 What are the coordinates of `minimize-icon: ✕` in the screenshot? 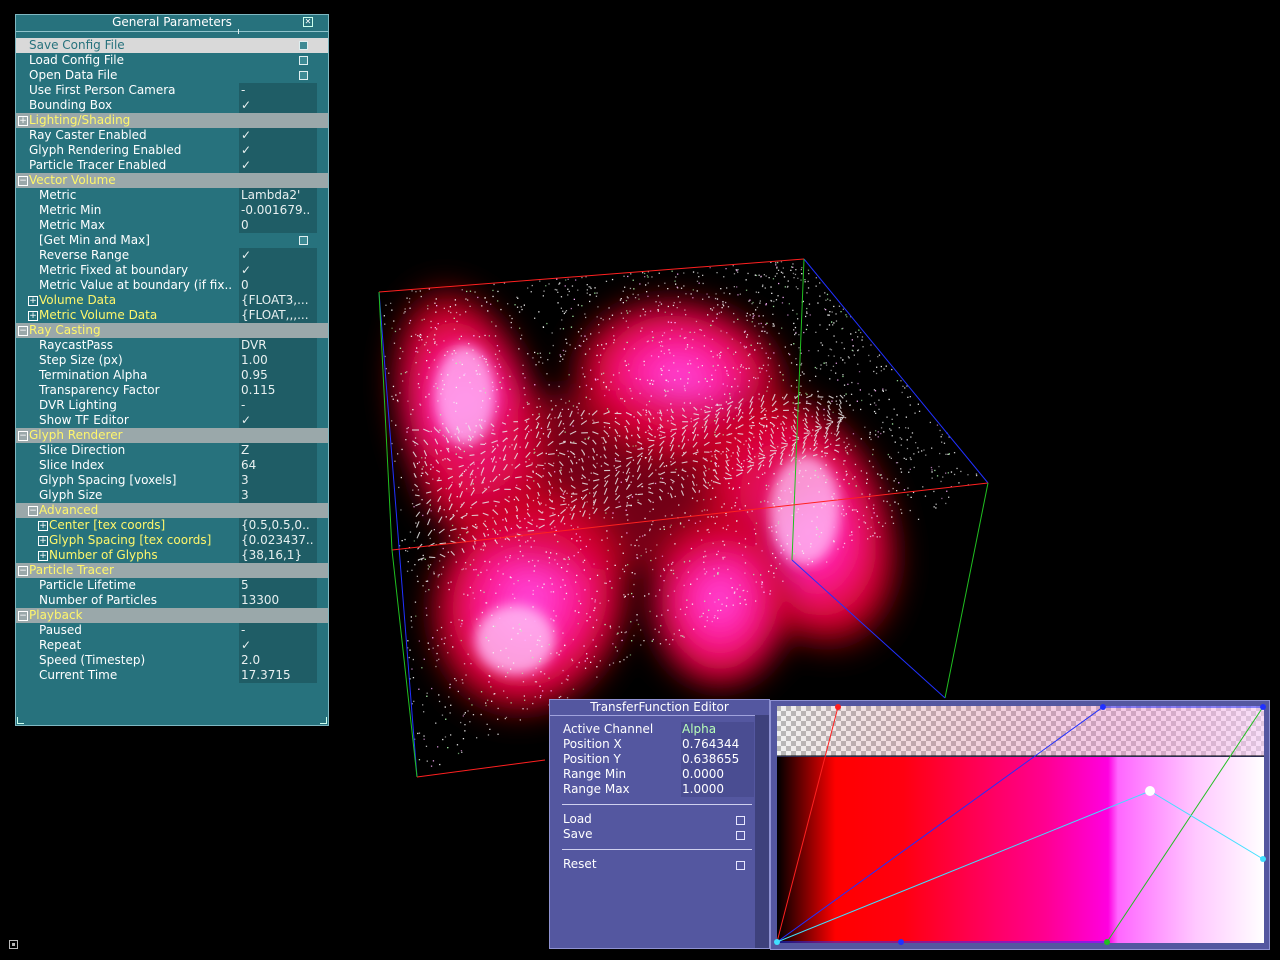 It's located at (308, 22).